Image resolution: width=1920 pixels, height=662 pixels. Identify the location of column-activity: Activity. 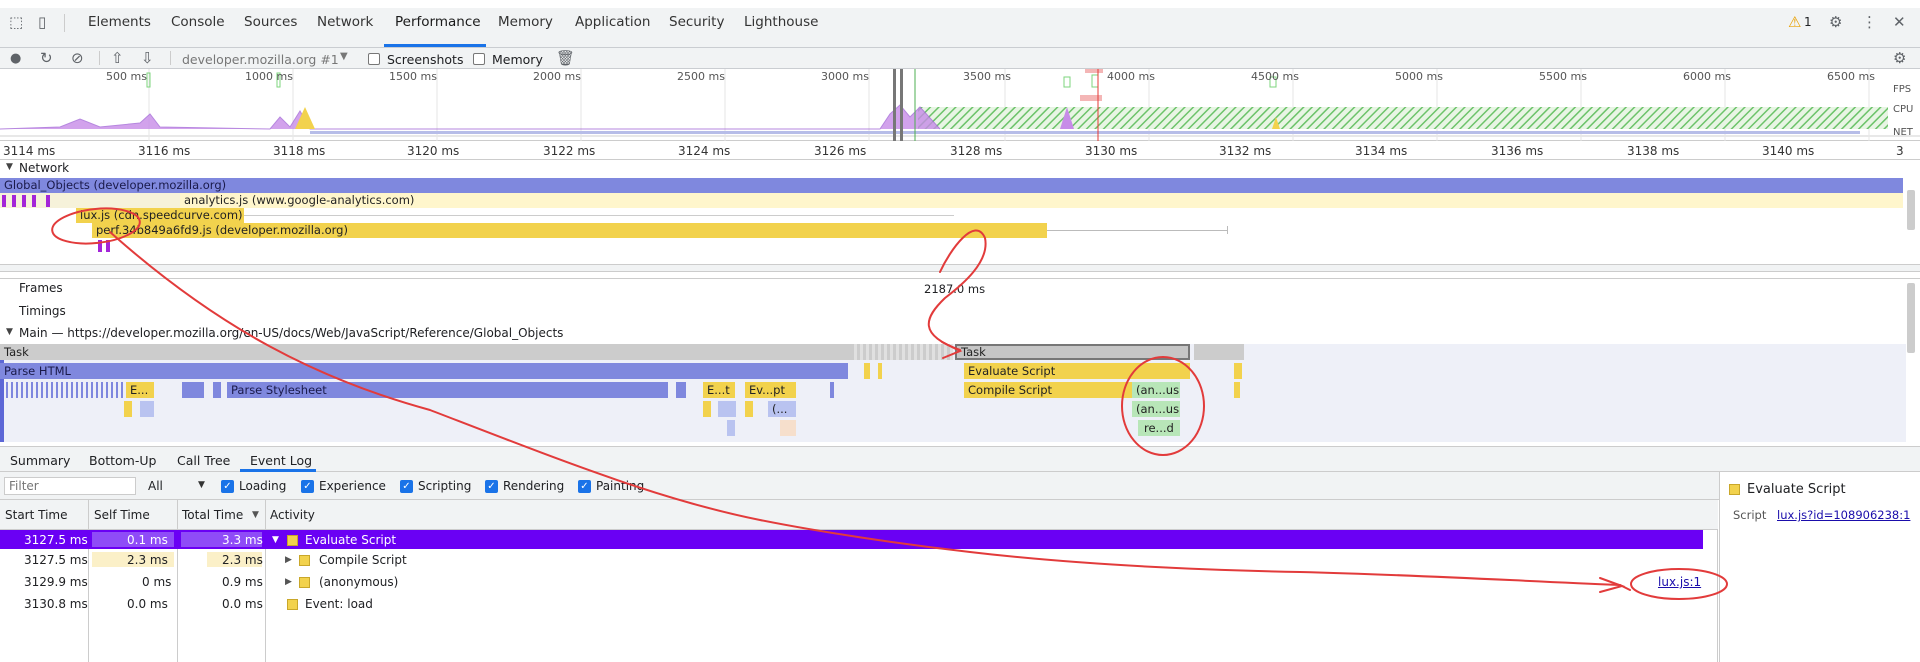
(292, 515).